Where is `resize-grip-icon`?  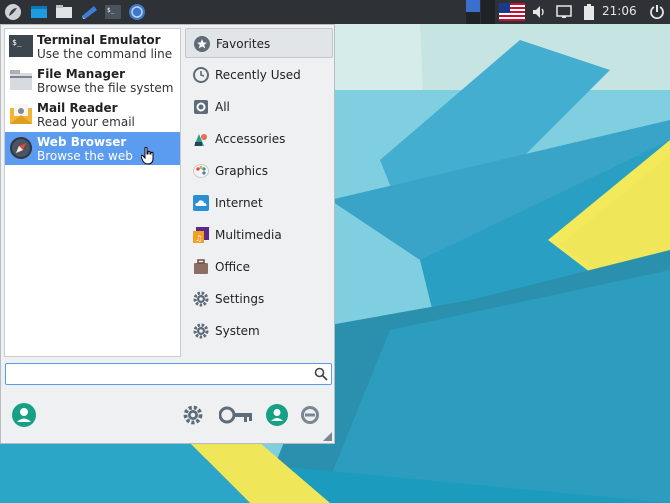 resize-grip-icon is located at coordinates (327, 436).